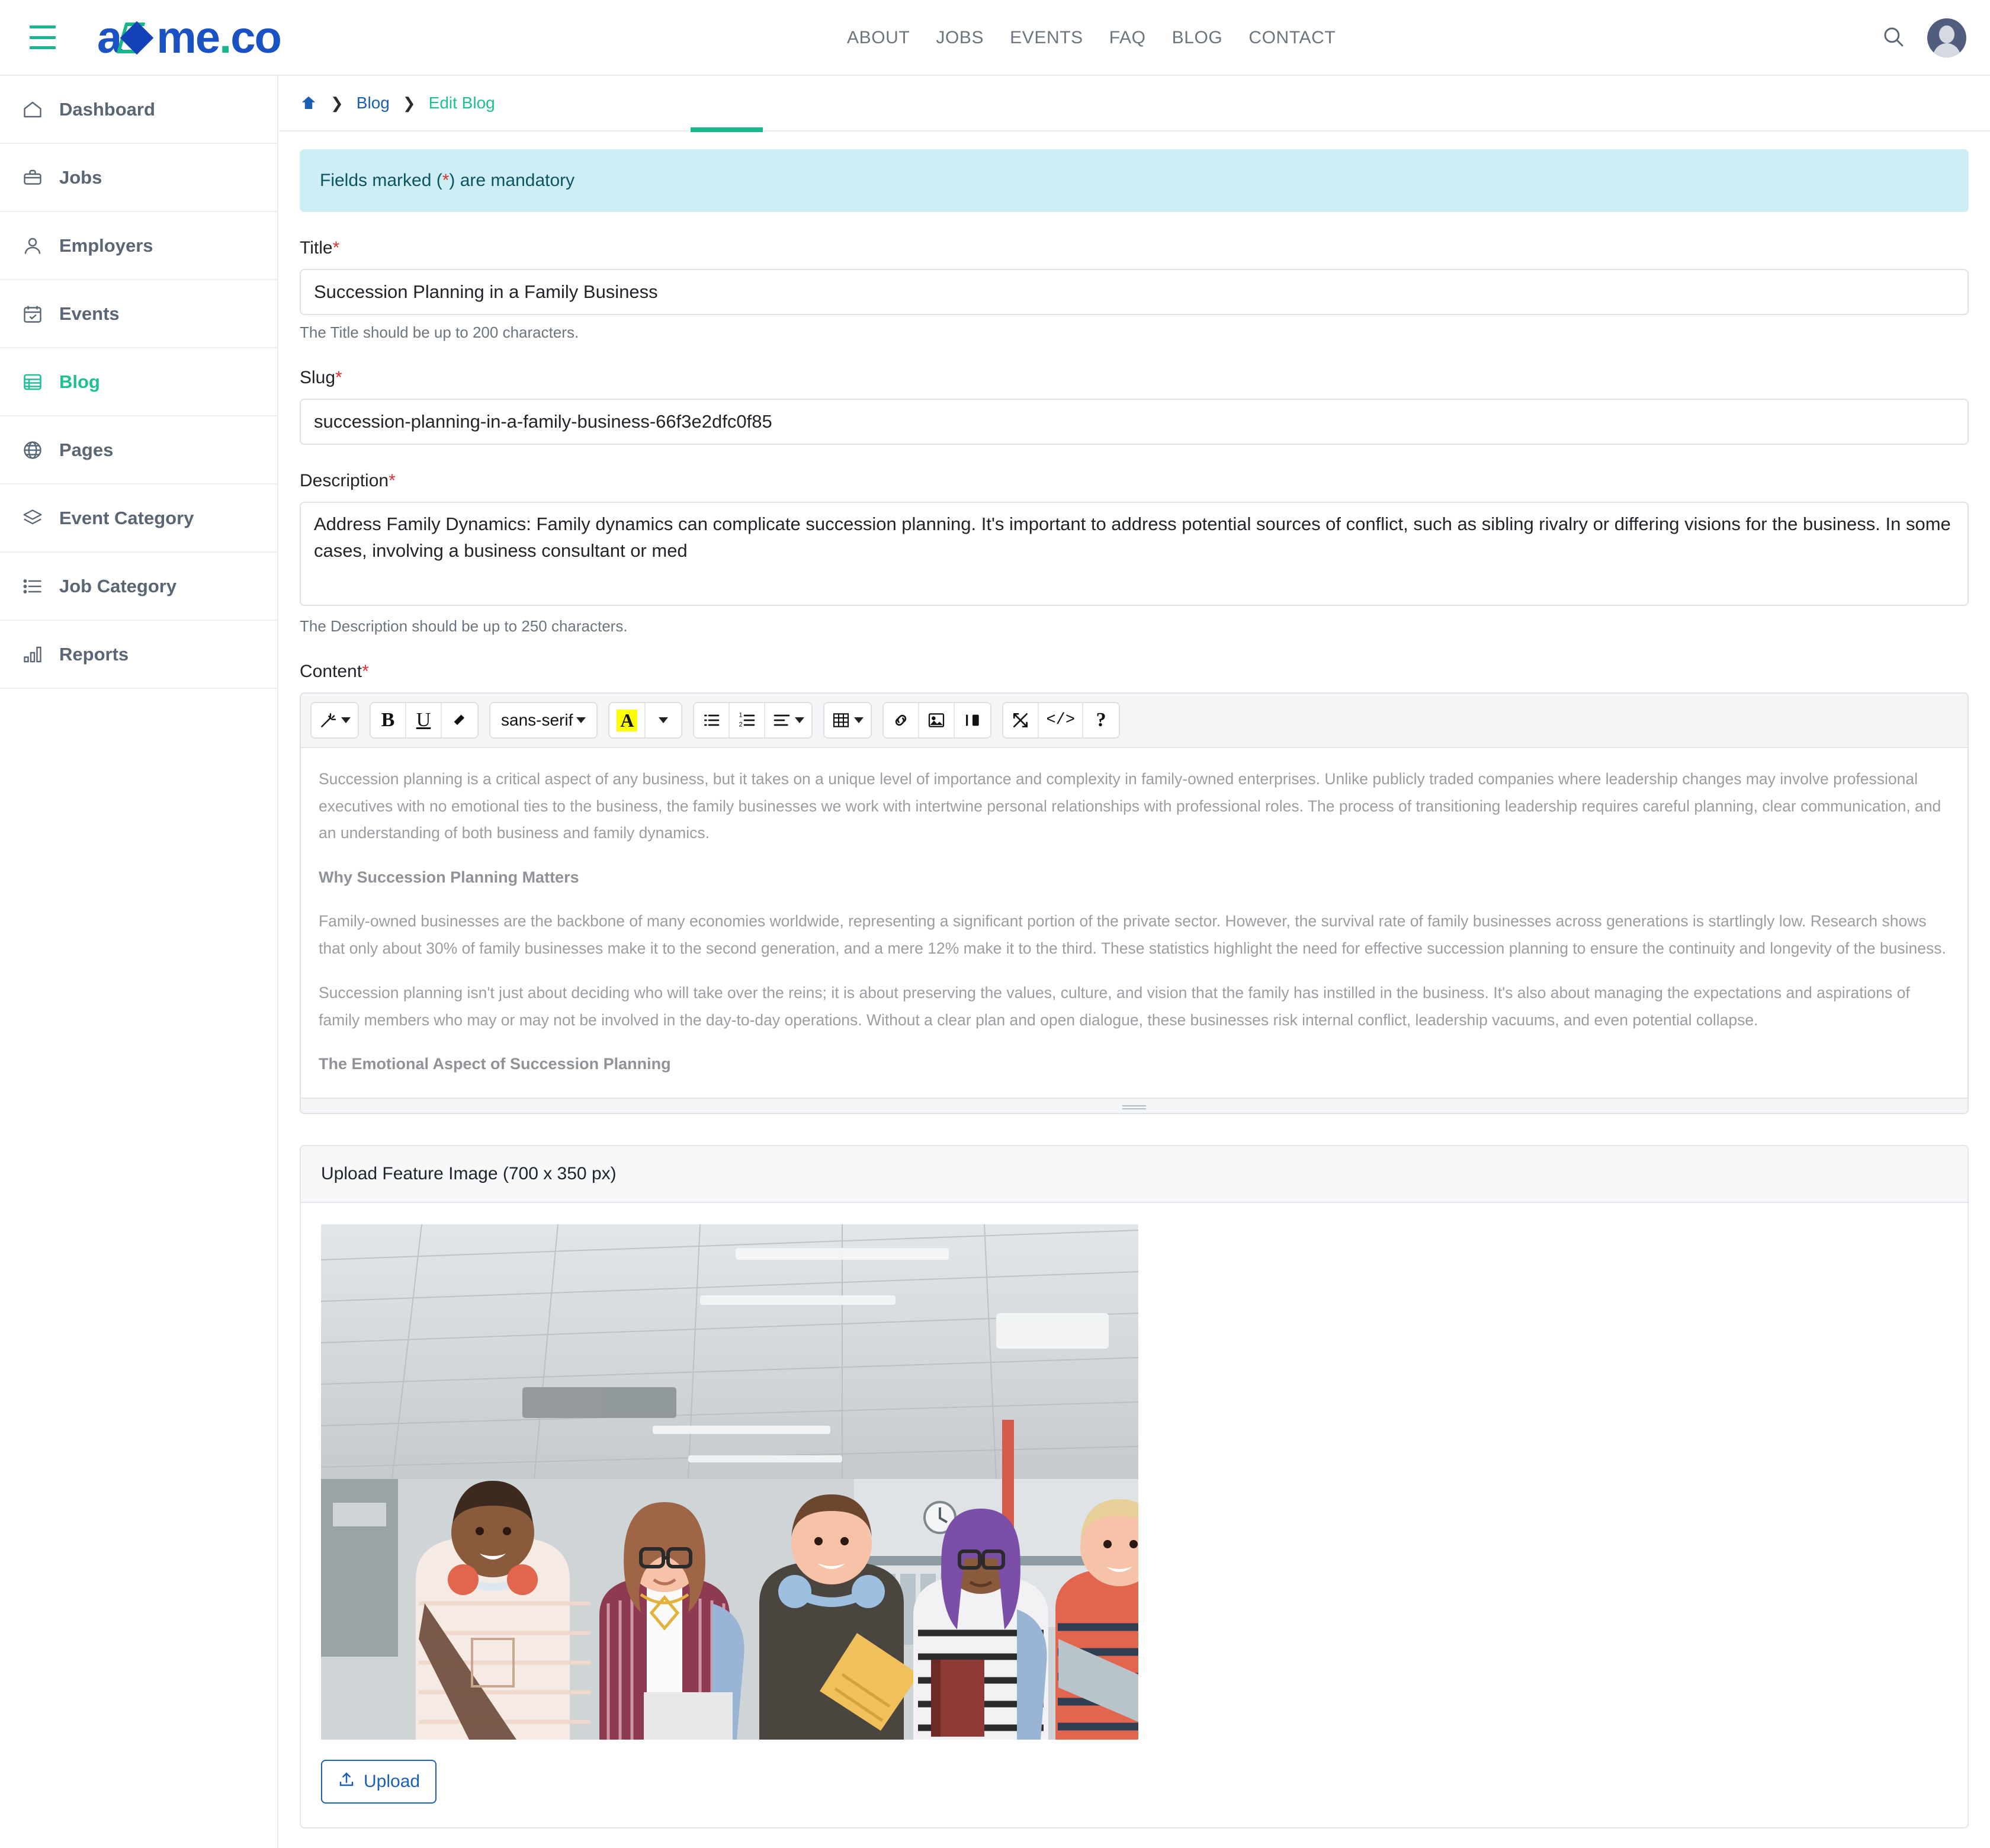 Image resolution: width=1990 pixels, height=1848 pixels. Describe the element at coordinates (712, 720) in the screenshot. I see `bullet-list-icon` at that location.